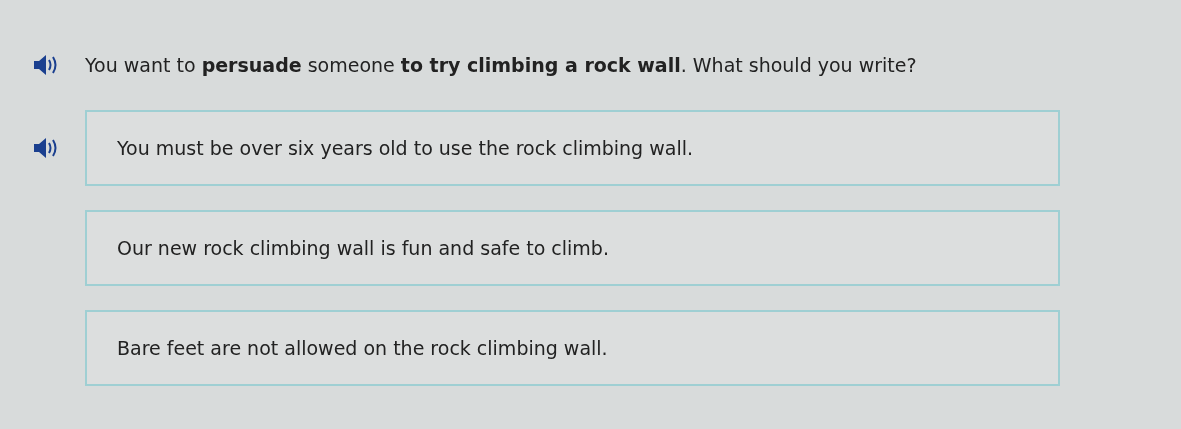 The width and height of the screenshot is (1181, 429). I want to click on answer-option: Our new rock climbing wall is fun and safe to climb., so click(572, 248).